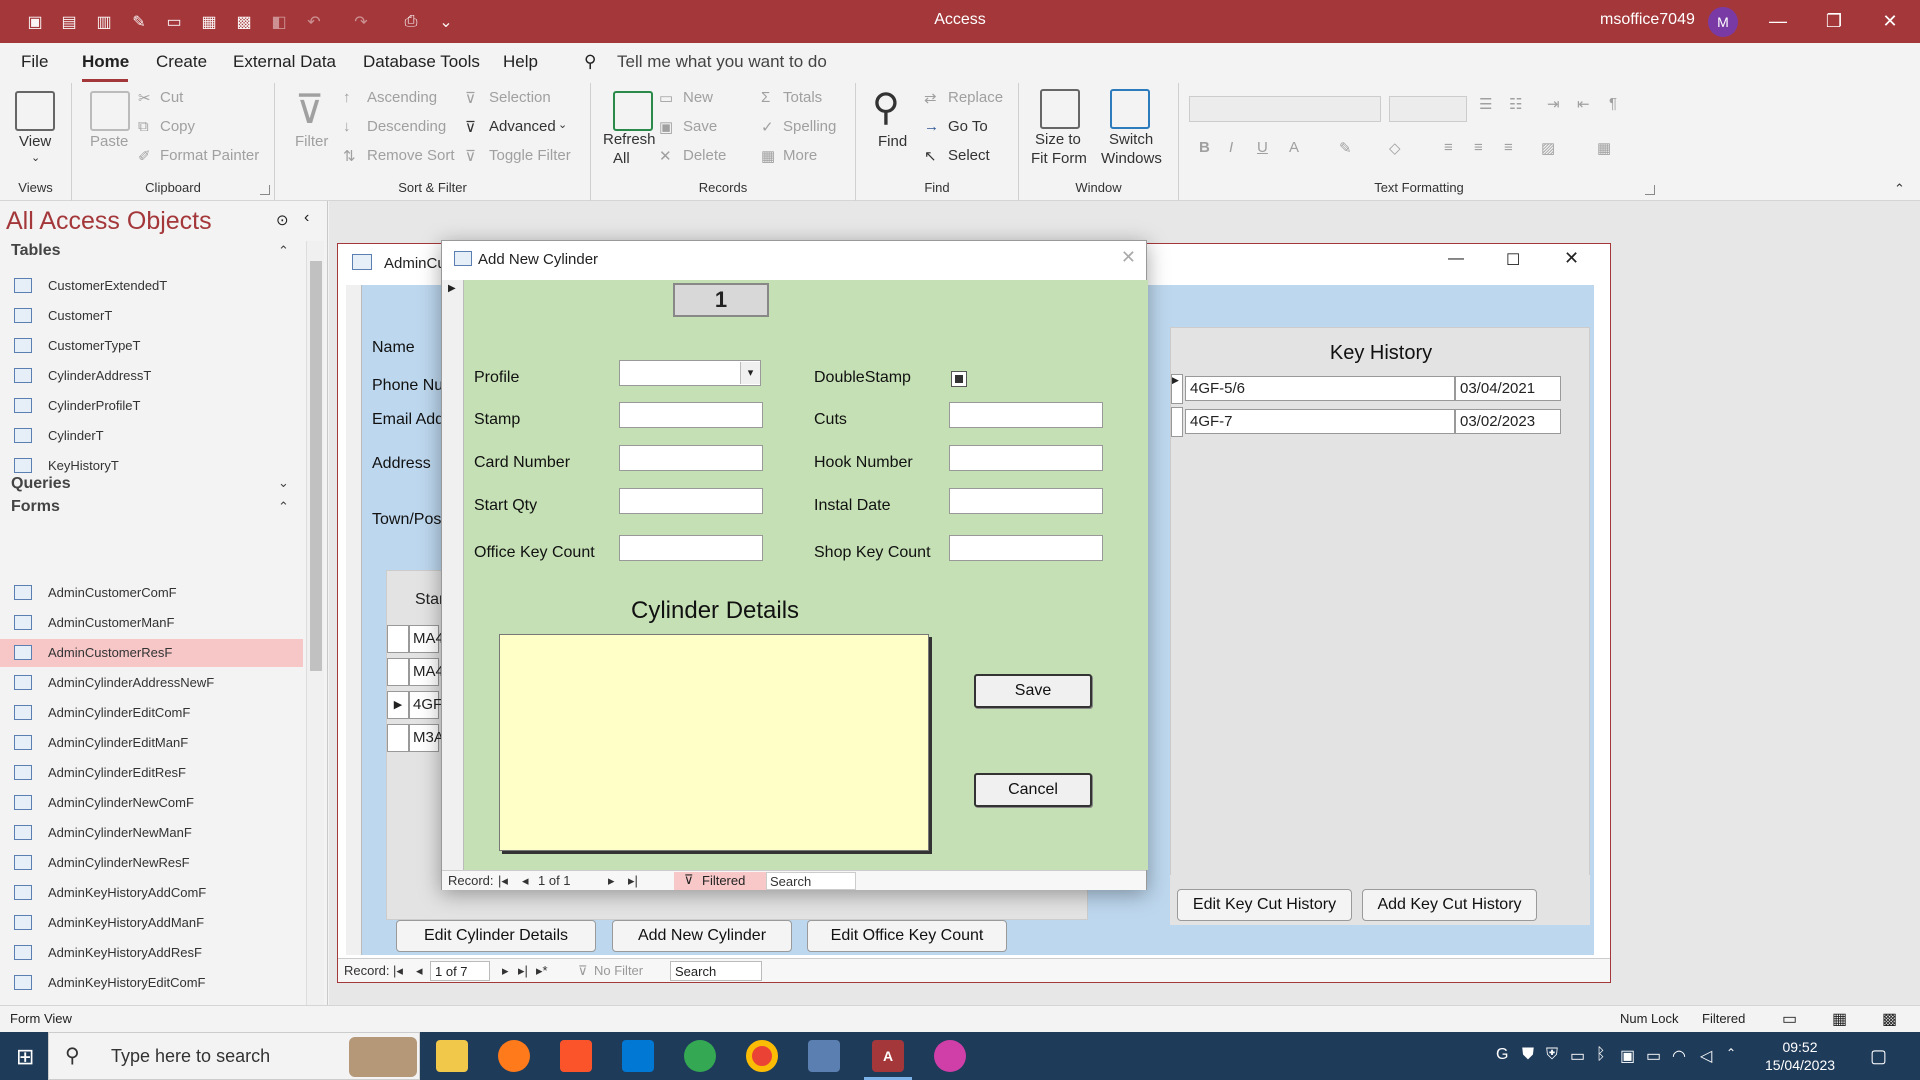 Image resolution: width=1920 pixels, height=1080 pixels. I want to click on select-icon: ↖, so click(930, 156).